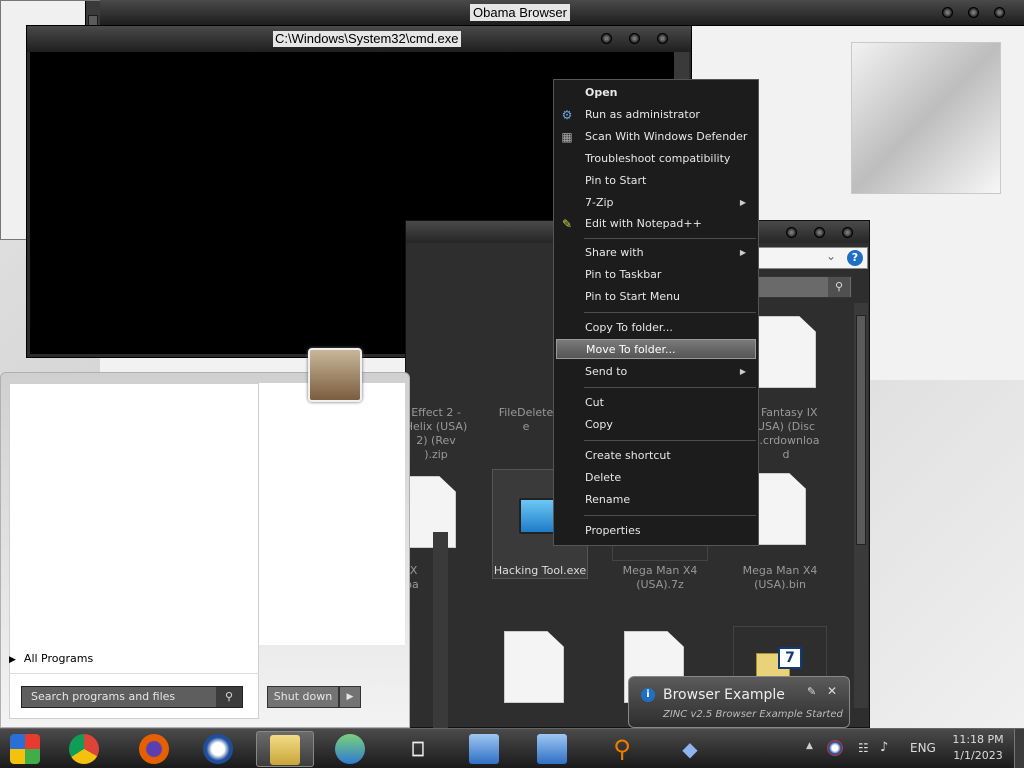 The width and height of the screenshot is (1024, 768). I want to click on explorer-maximize-button, so click(819, 232).